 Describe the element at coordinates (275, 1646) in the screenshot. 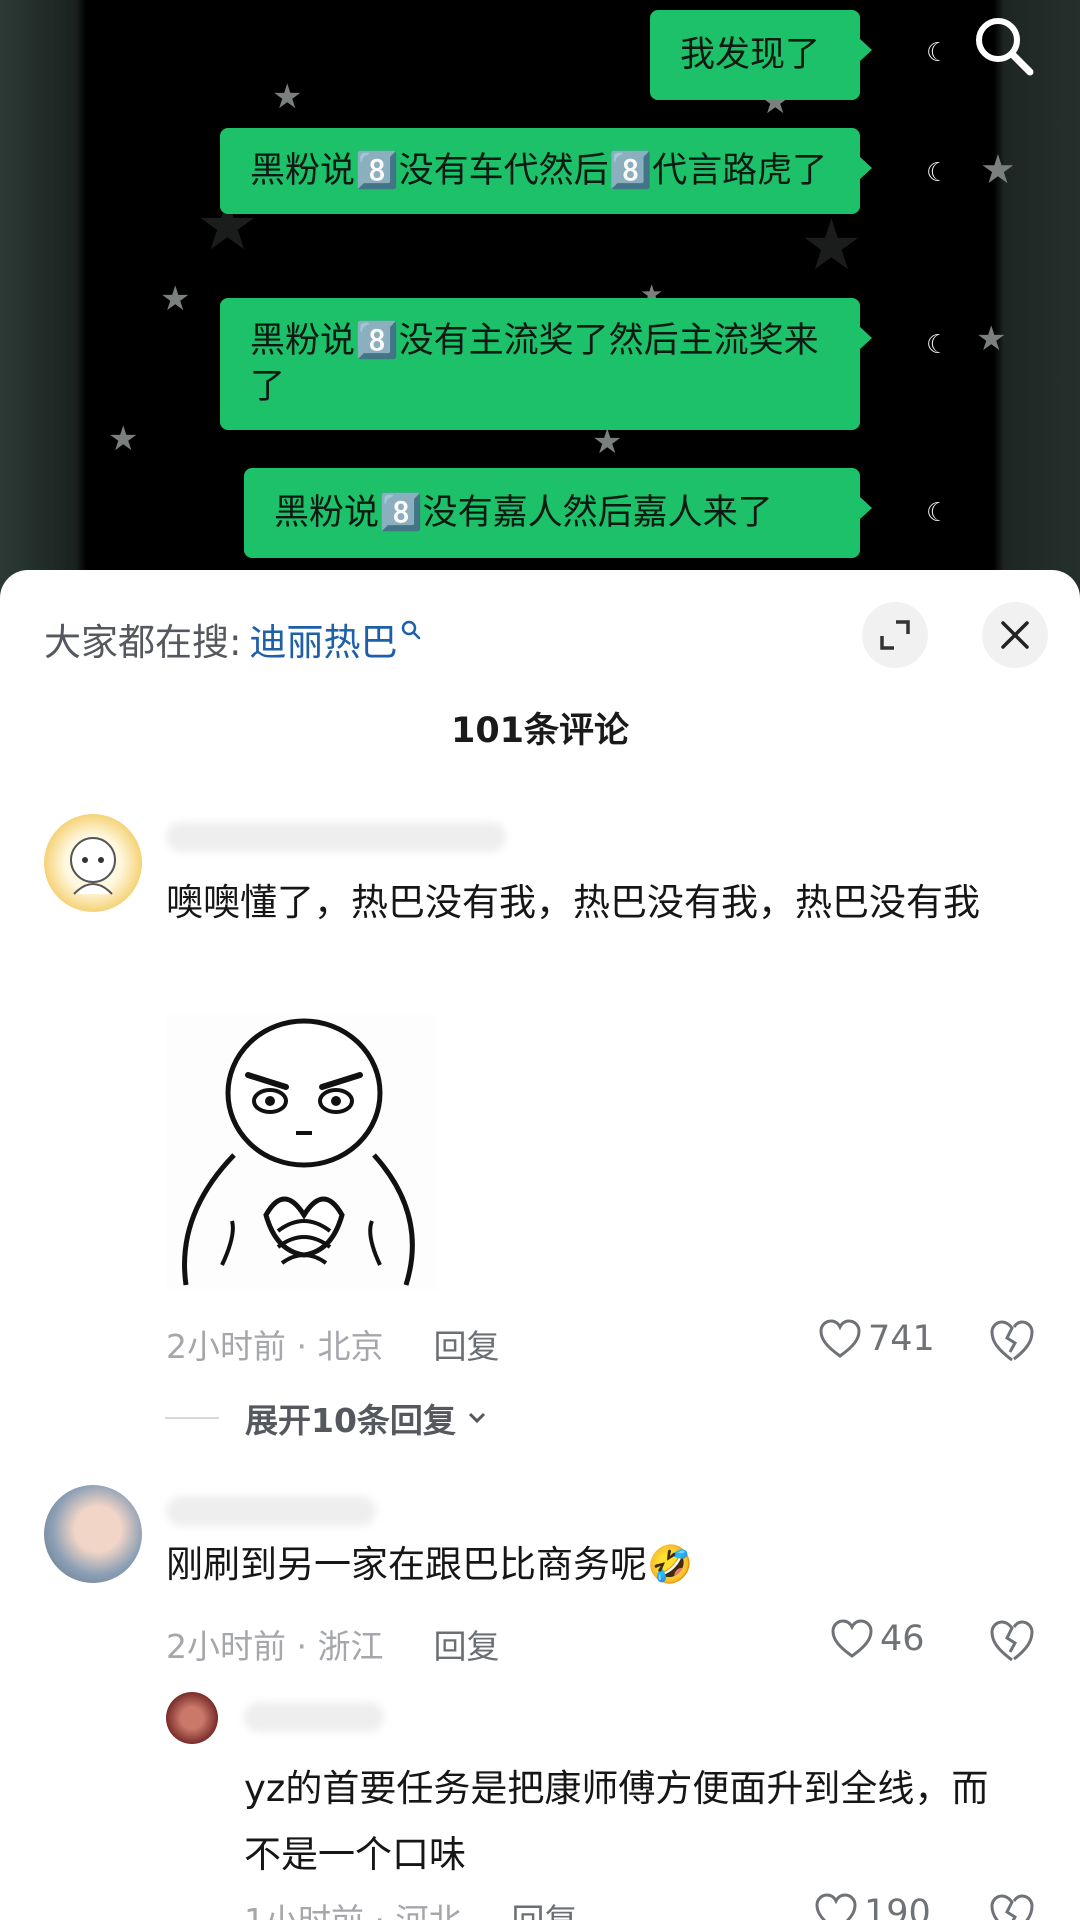

I see `comment-time-location: 2小时前 · 浙江` at that location.